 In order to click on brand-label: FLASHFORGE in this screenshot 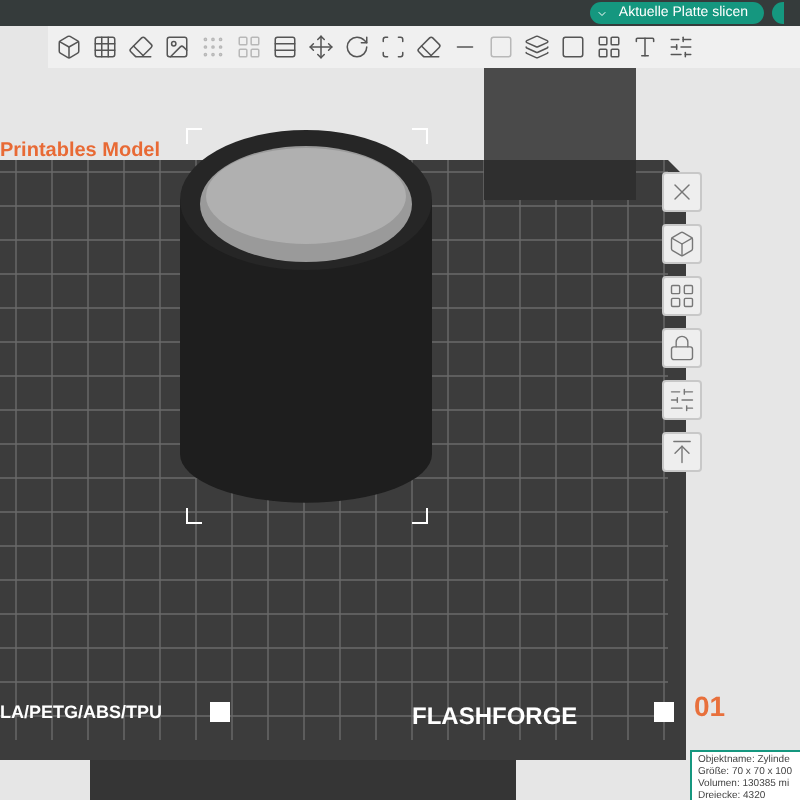, I will do `click(495, 717)`.